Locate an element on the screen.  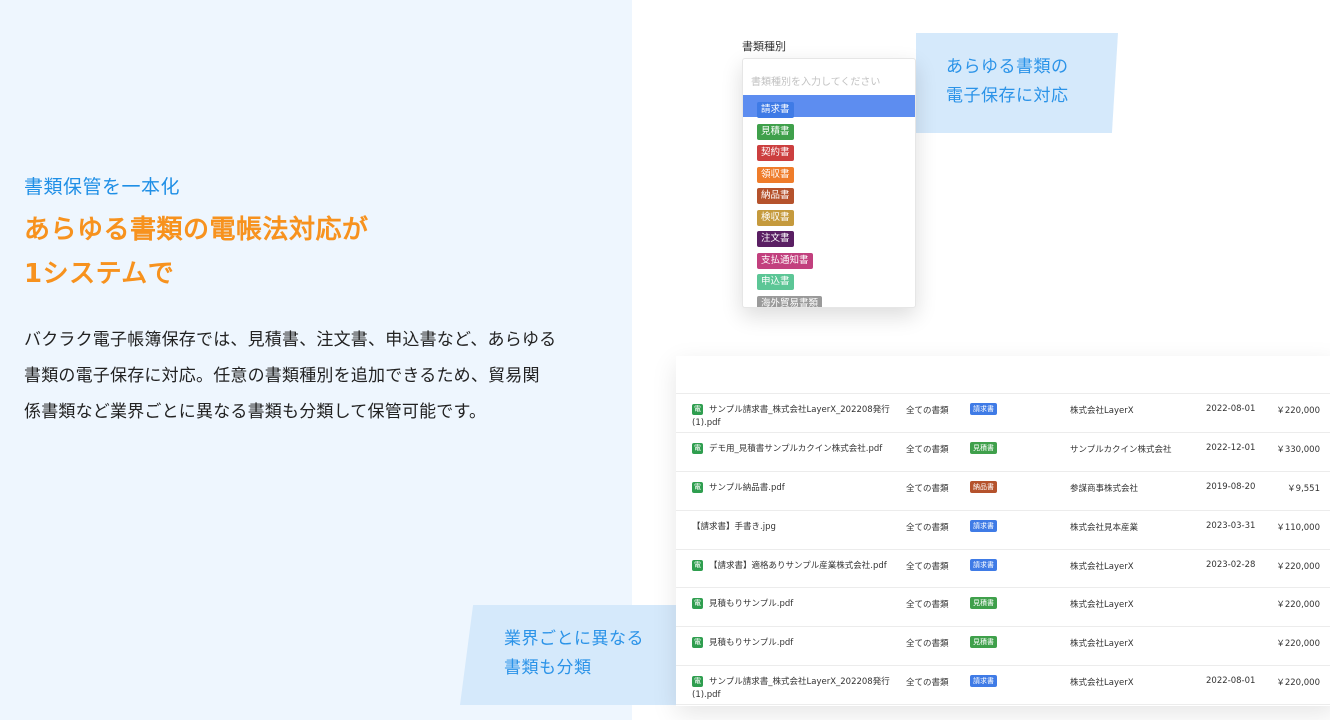
document-type-options: 請求書見積書 契約書領収書 納品書検収書注文書支払通知書申込書海外貿易書類 is located at coordinates (829, 201).